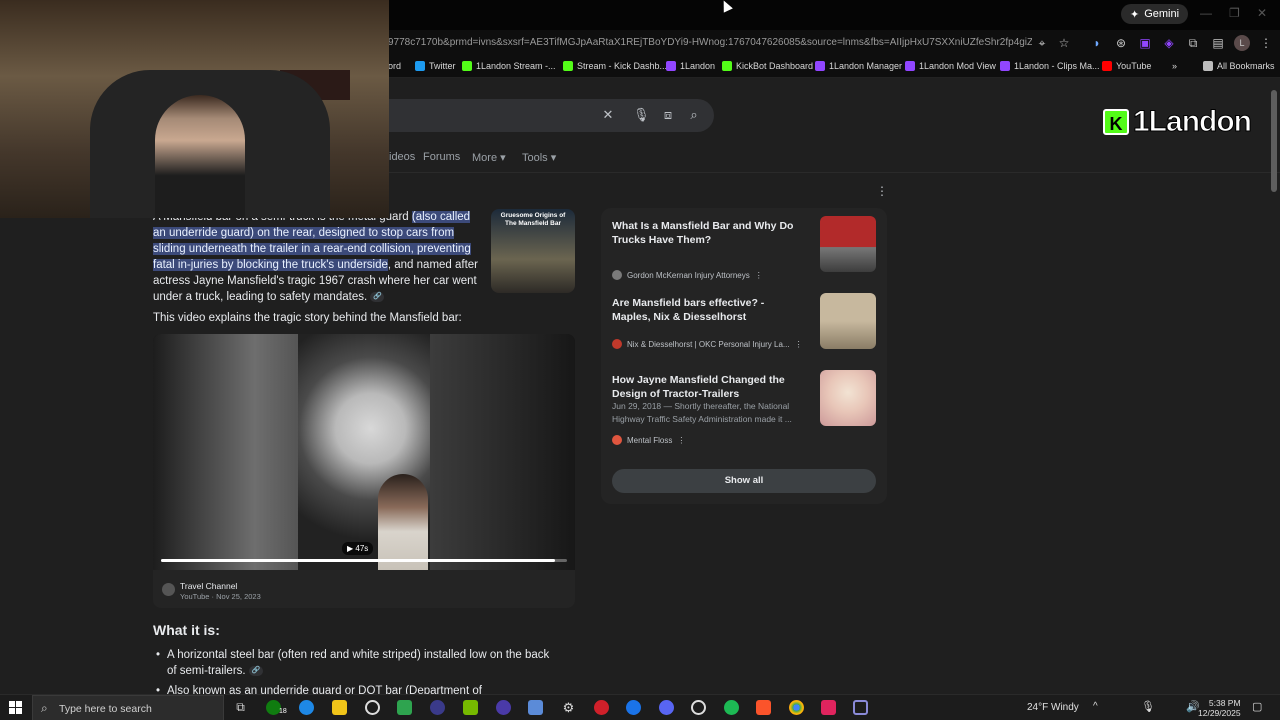 The height and width of the screenshot is (720, 1280). I want to click on store-icon, so click(404, 707).